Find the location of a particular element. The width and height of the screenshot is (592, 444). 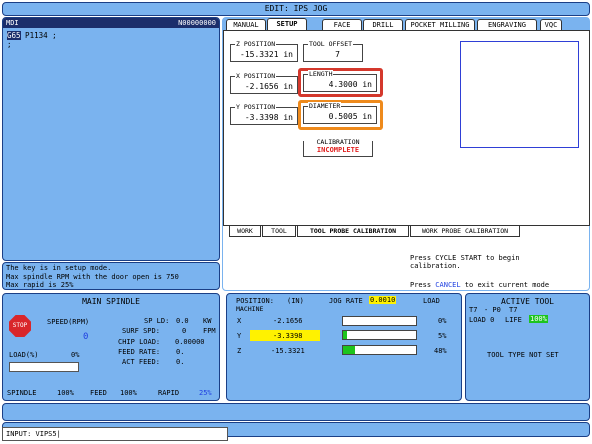

axis-value: -15.3321 is located at coordinates (288, 351).